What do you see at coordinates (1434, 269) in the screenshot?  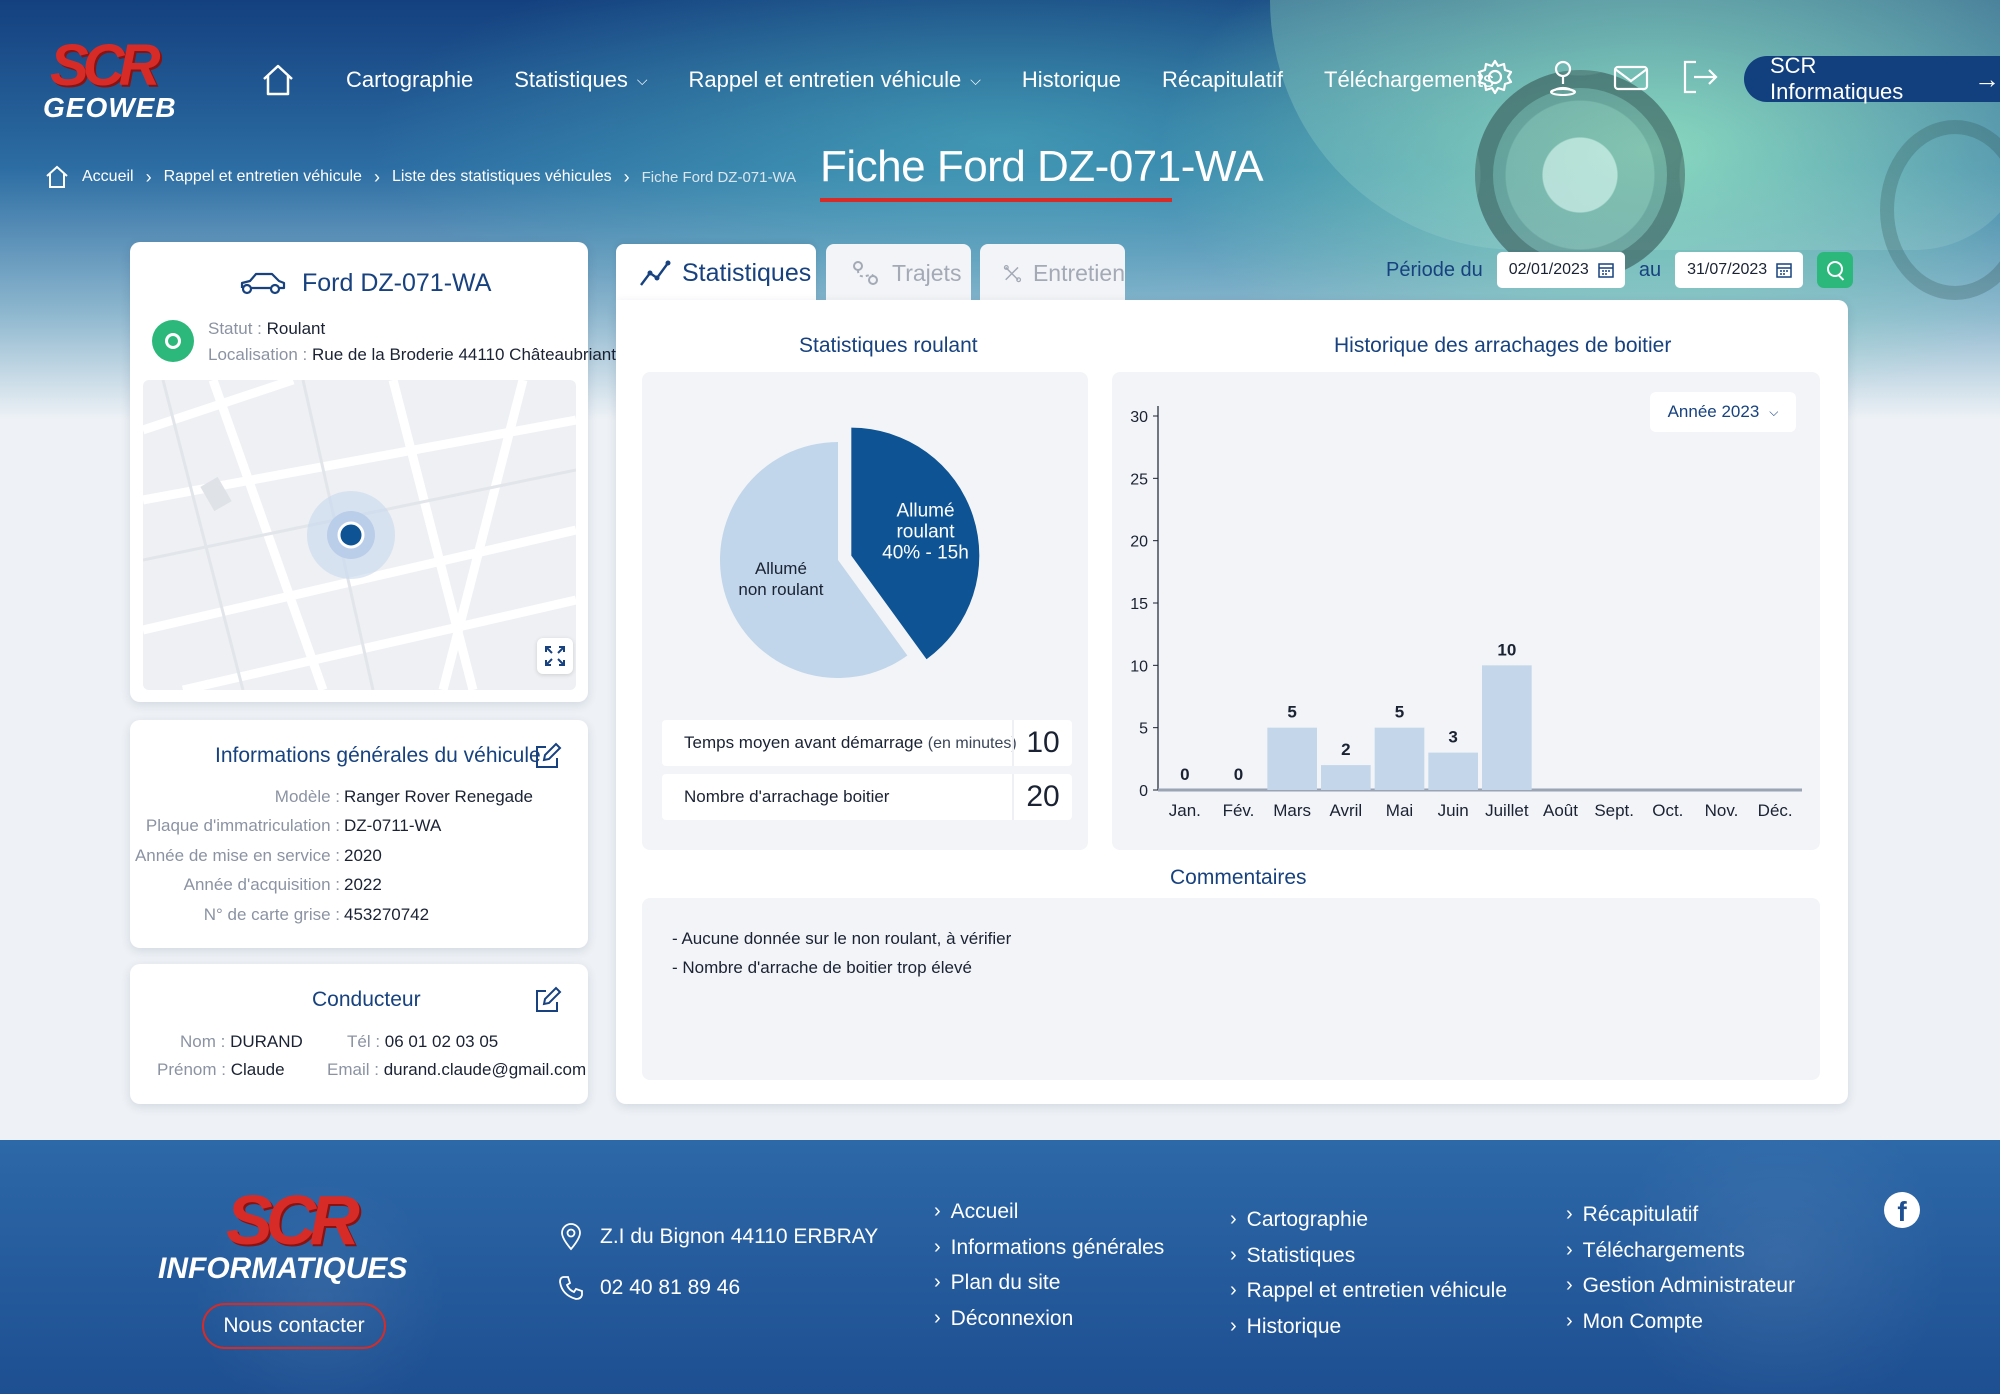 I see `period-from-label: Période du` at bounding box center [1434, 269].